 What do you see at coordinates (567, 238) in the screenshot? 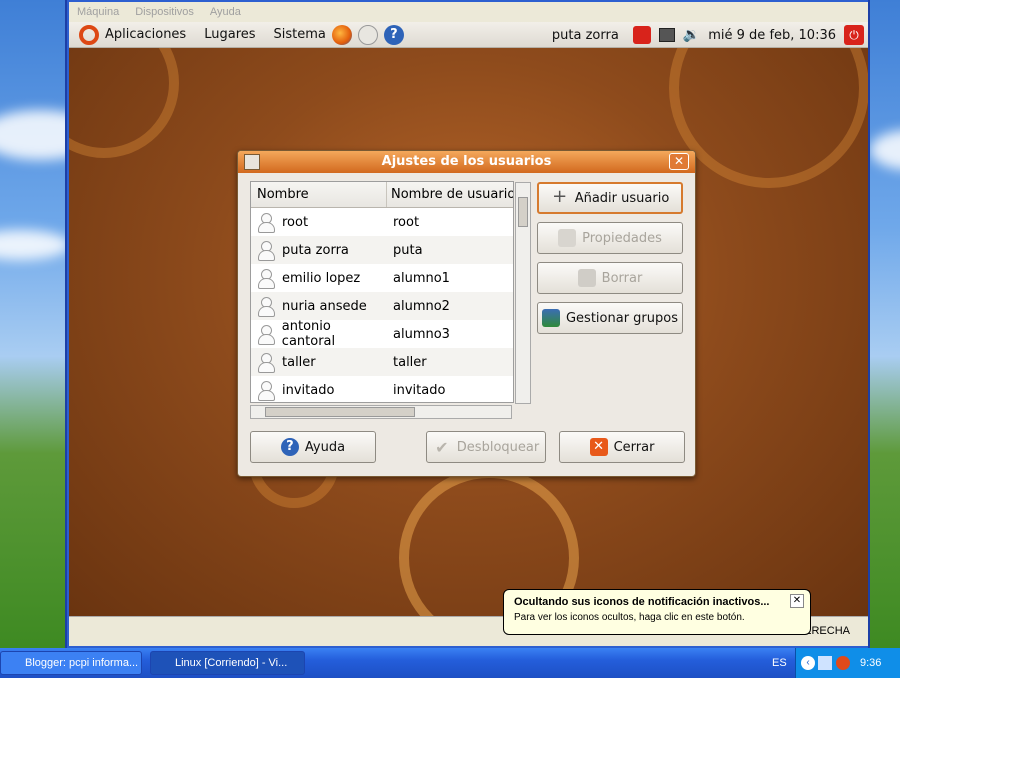
I see `properties-icon` at bounding box center [567, 238].